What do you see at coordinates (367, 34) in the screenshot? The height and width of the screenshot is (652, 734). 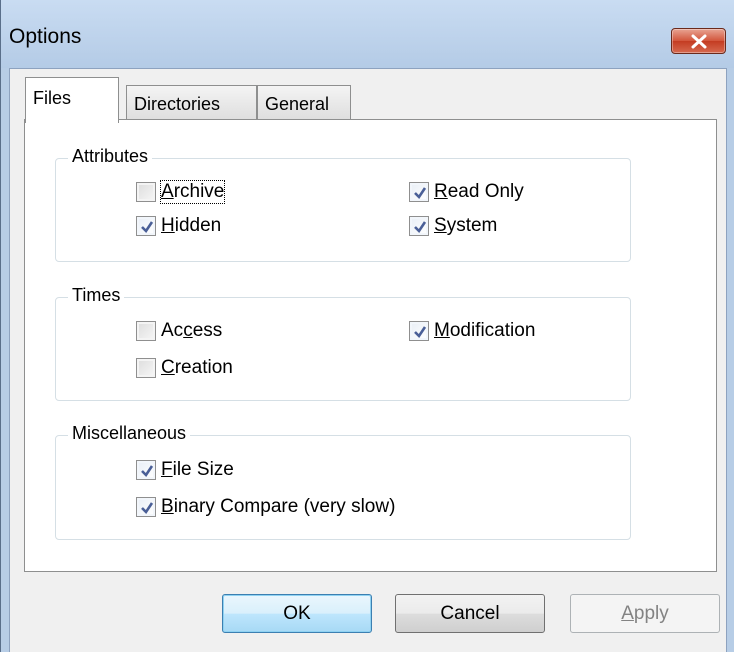 I see `title-bar: Options` at bounding box center [367, 34].